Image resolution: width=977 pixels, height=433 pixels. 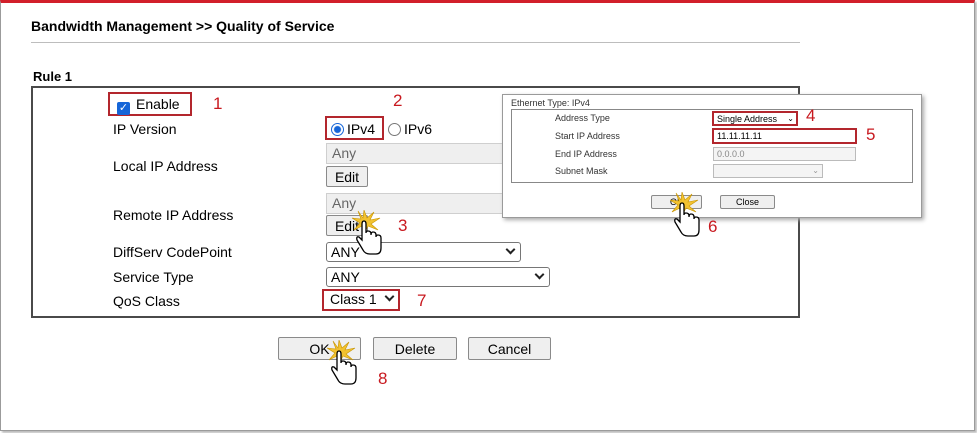 What do you see at coordinates (53, 76) in the screenshot?
I see `rule-title: Rule 1` at bounding box center [53, 76].